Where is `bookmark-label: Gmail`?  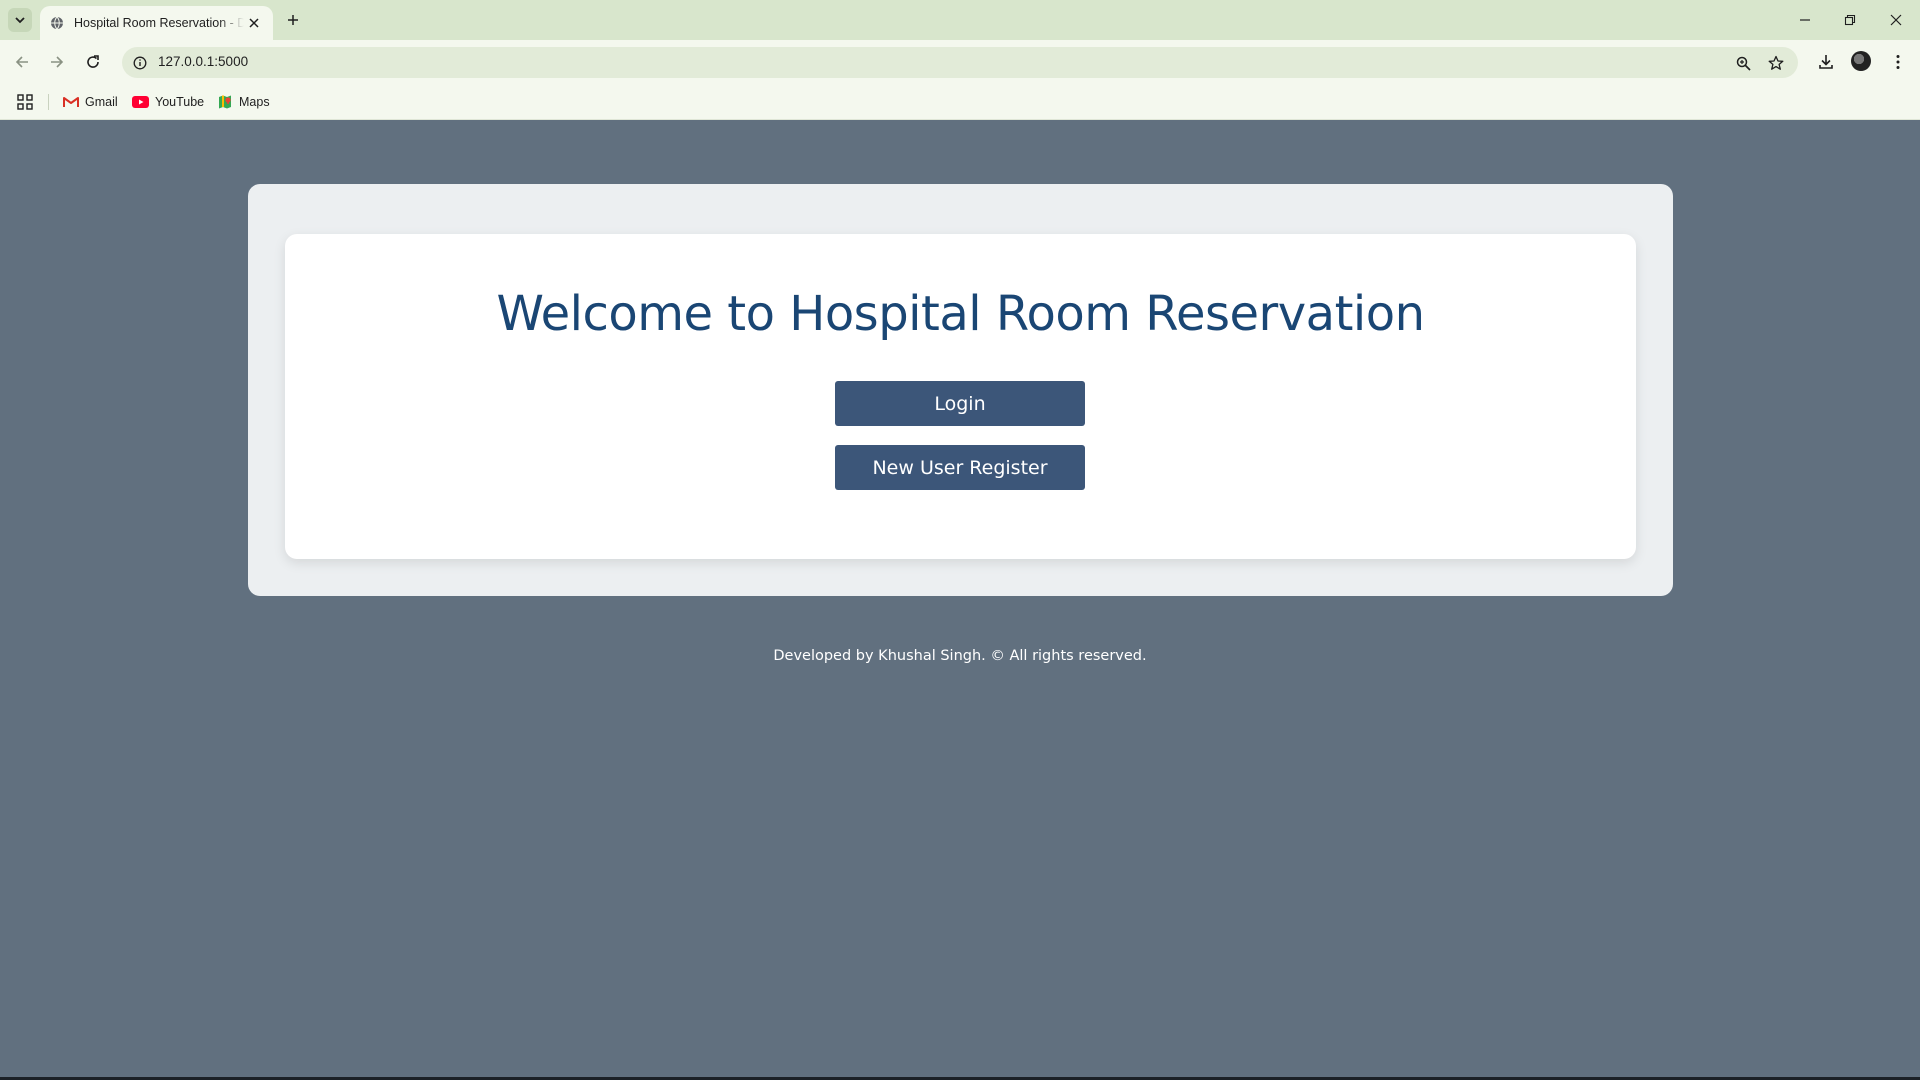 bookmark-label: Gmail is located at coordinates (101, 102).